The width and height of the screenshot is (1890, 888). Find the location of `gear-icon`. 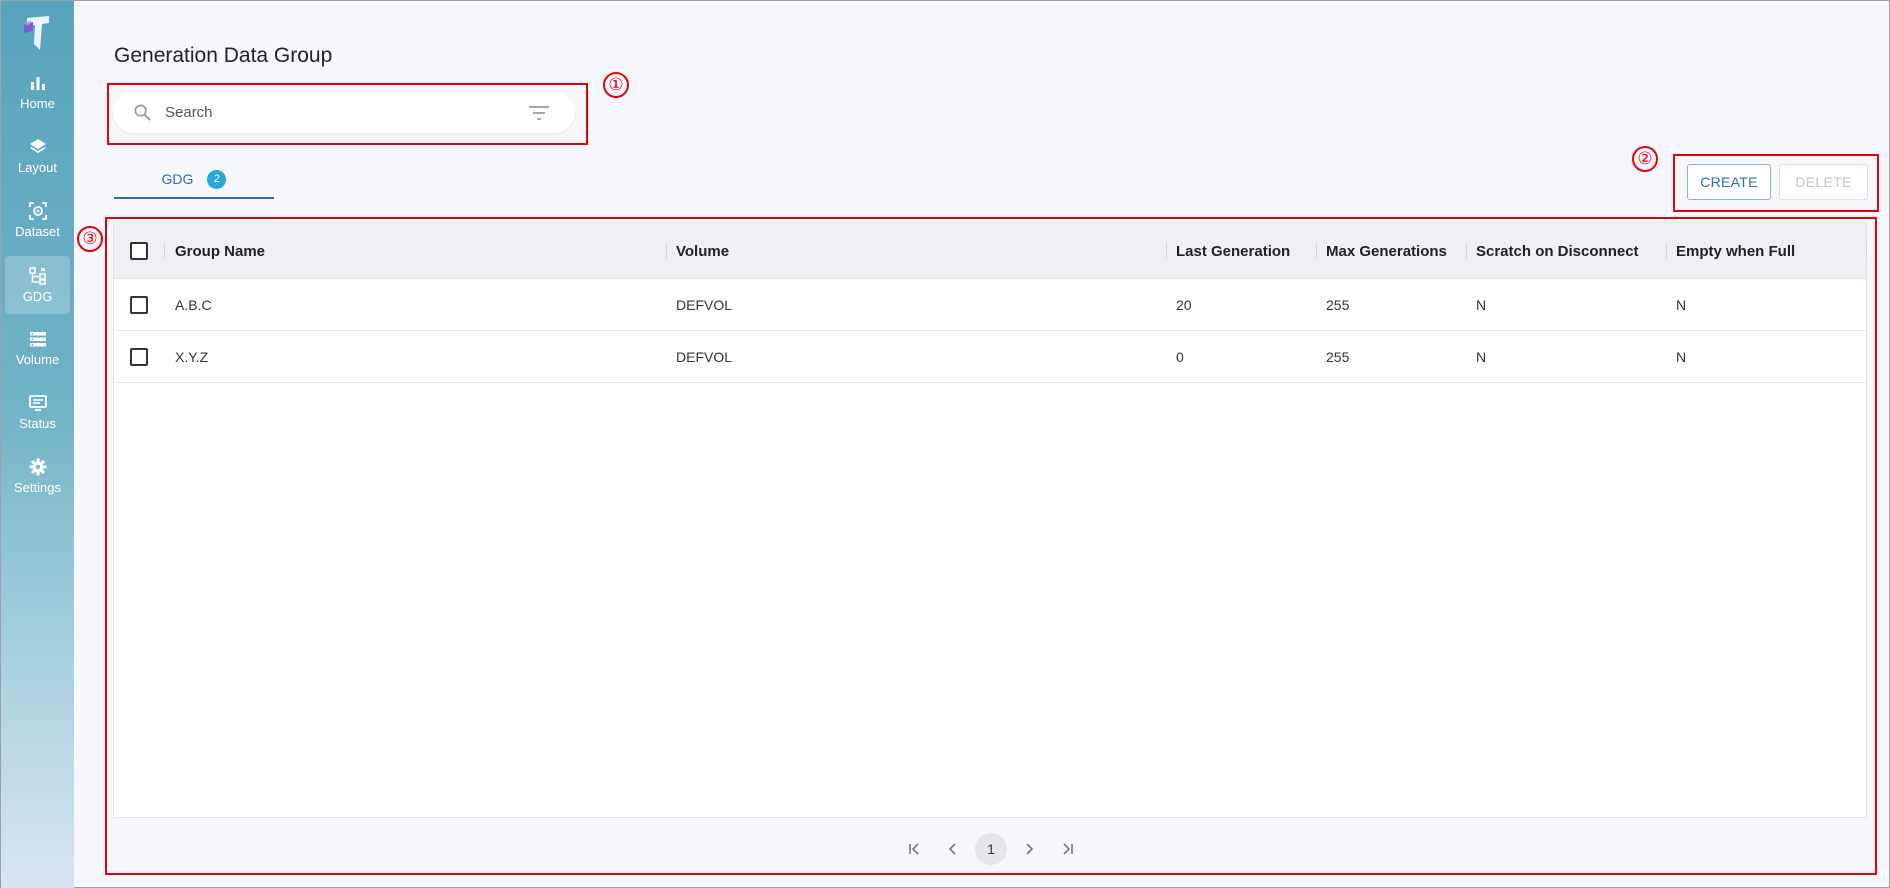

gear-icon is located at coordinates (37, 467).